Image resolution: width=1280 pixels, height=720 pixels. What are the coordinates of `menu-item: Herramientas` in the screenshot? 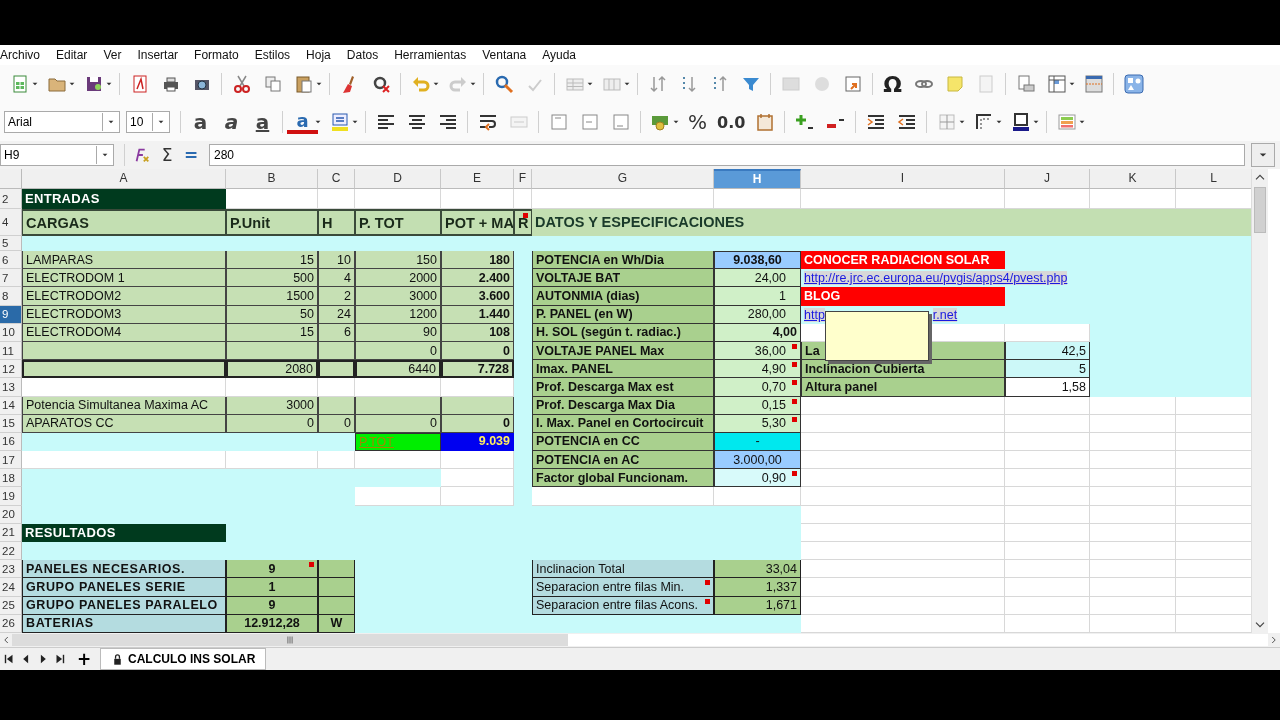 It's located at (430, 55).